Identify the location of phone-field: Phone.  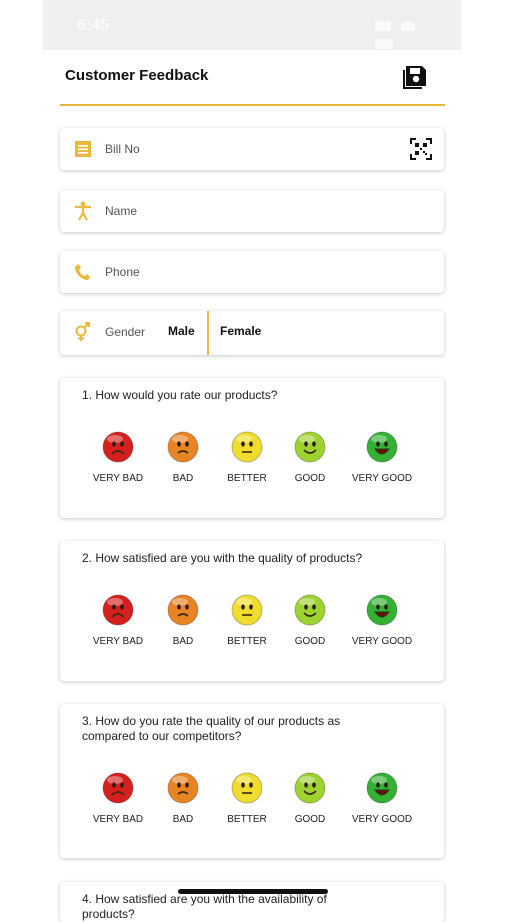
(252, 272).